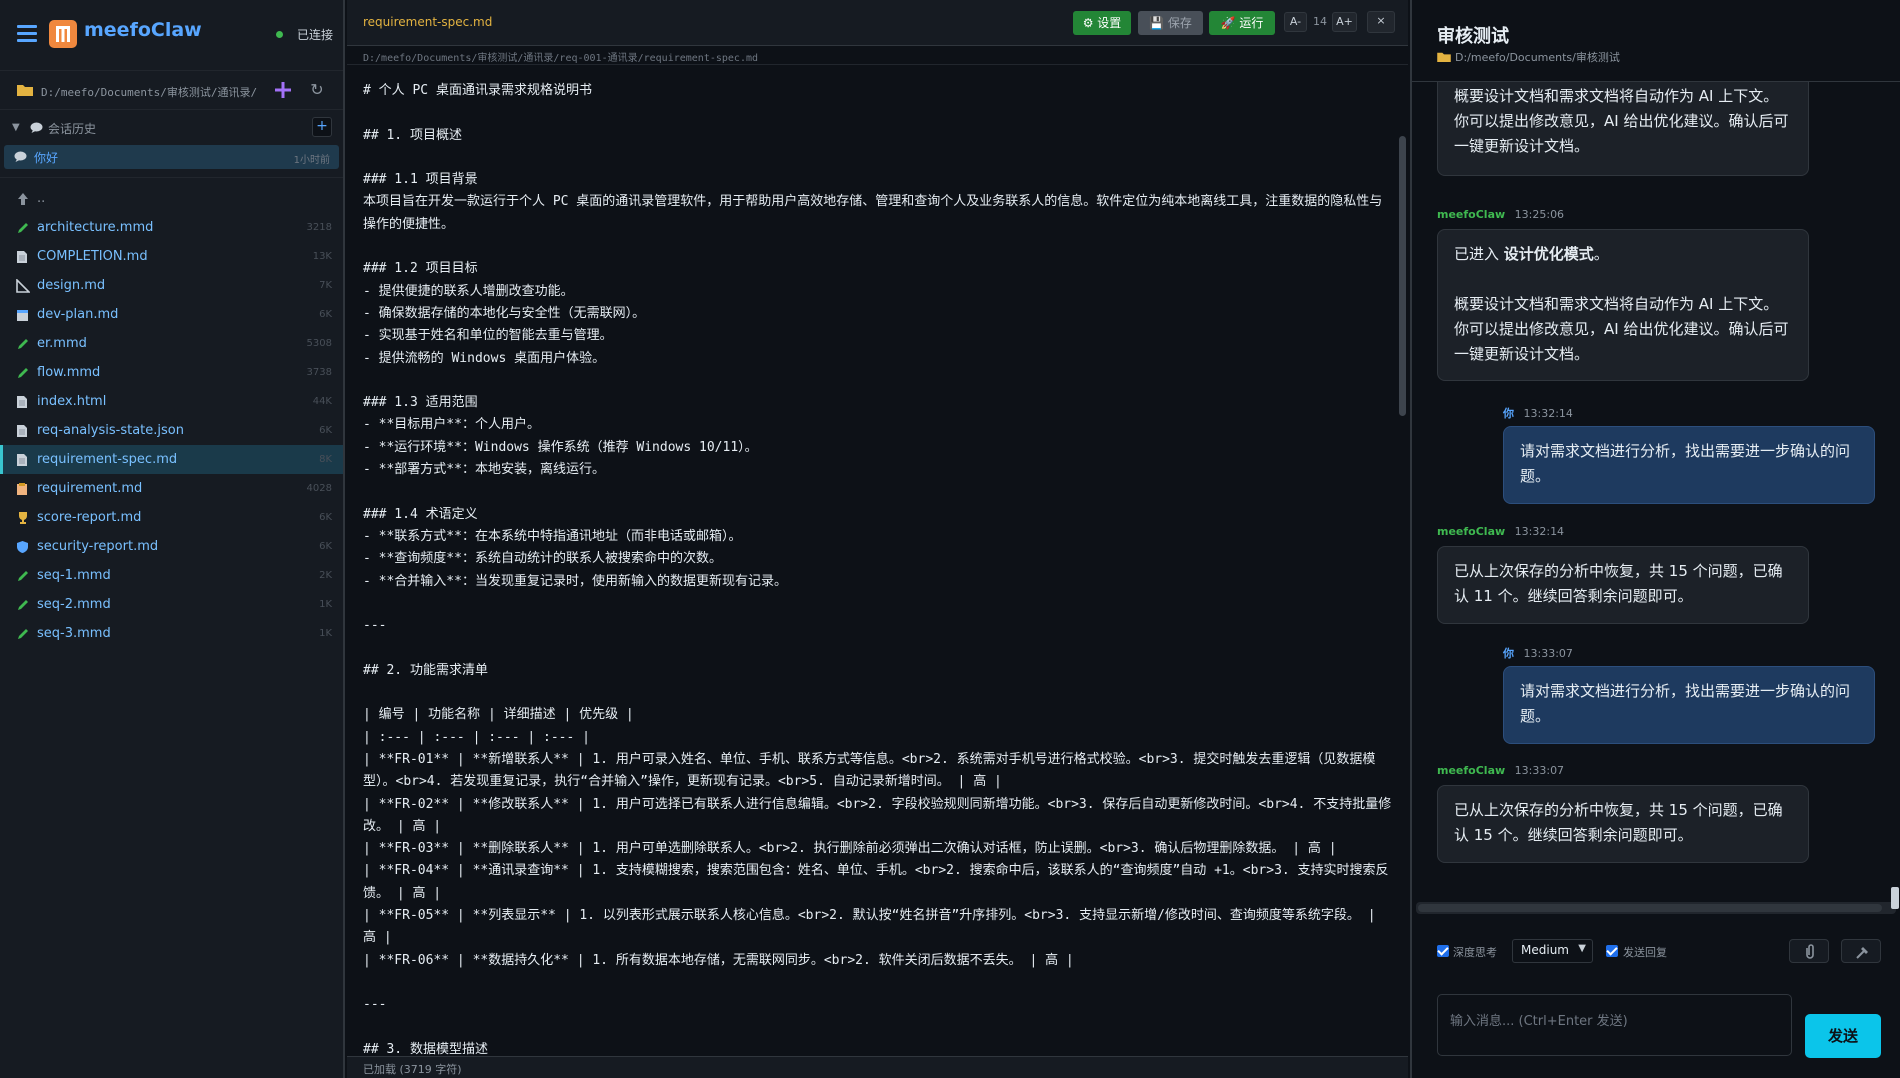 Image resolution: width=1900 pixels, height=1078 pixels. I want to click on menu-icon, so click(27, 33).